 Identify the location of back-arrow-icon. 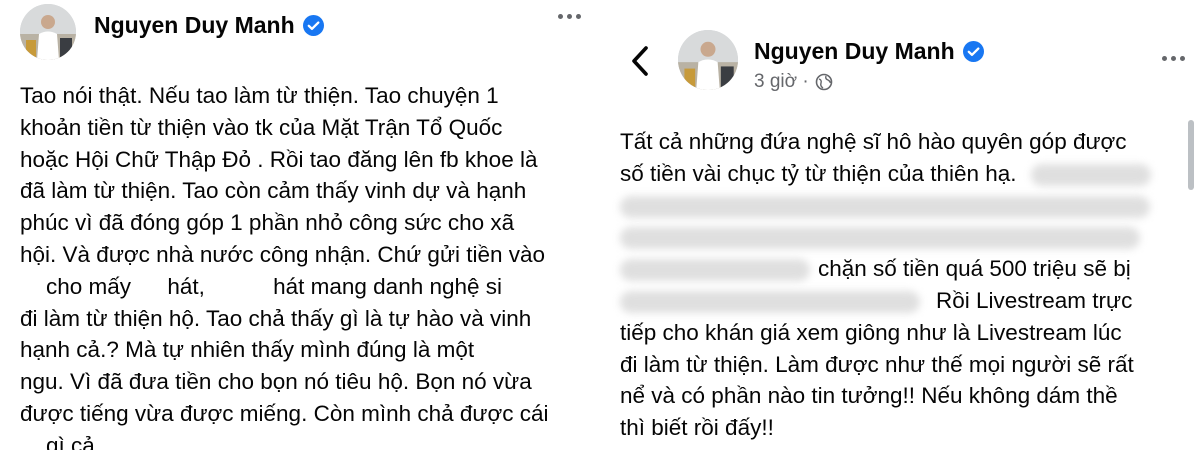
(640, 61).